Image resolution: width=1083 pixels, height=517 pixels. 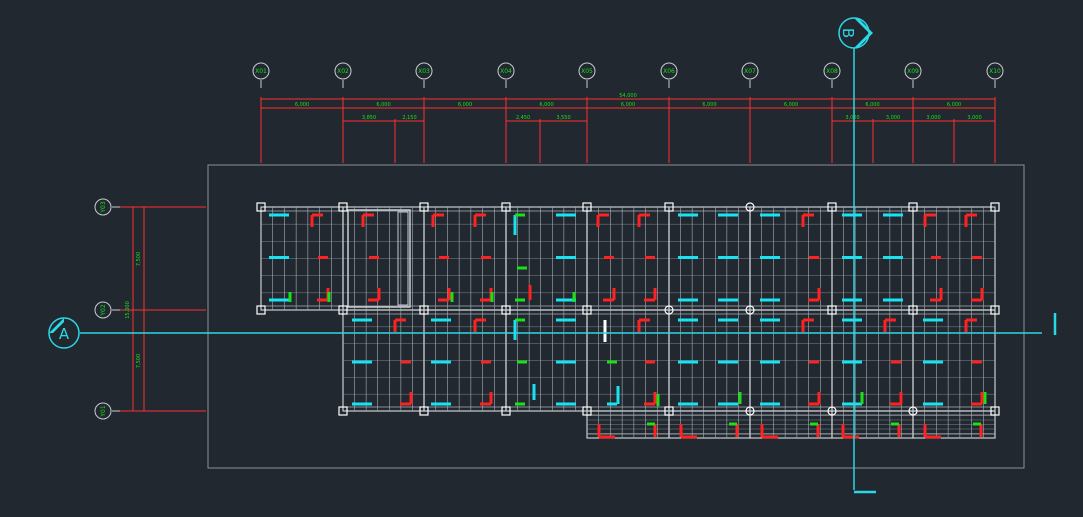 I want to click on dim-total-text: 54,000, so click(x=628, y=96).